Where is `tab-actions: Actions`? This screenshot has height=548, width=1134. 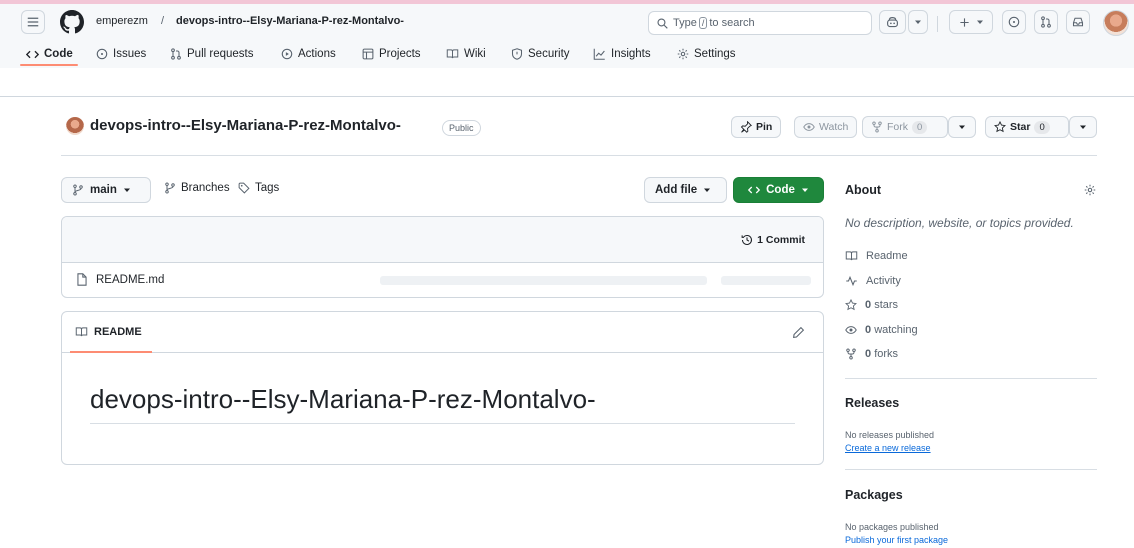
tab-actions: Actions is located at coordinates (308, 54).